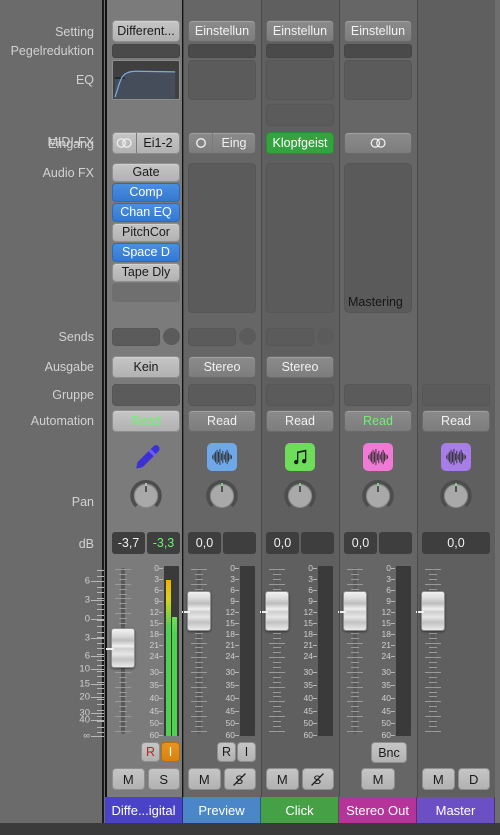 This screenshot has width=500, height=835. What do you see at coordinates (146, 143) in the screenshot?
I see `input-slot: Ei1-2` at bounding box center [146, 143].